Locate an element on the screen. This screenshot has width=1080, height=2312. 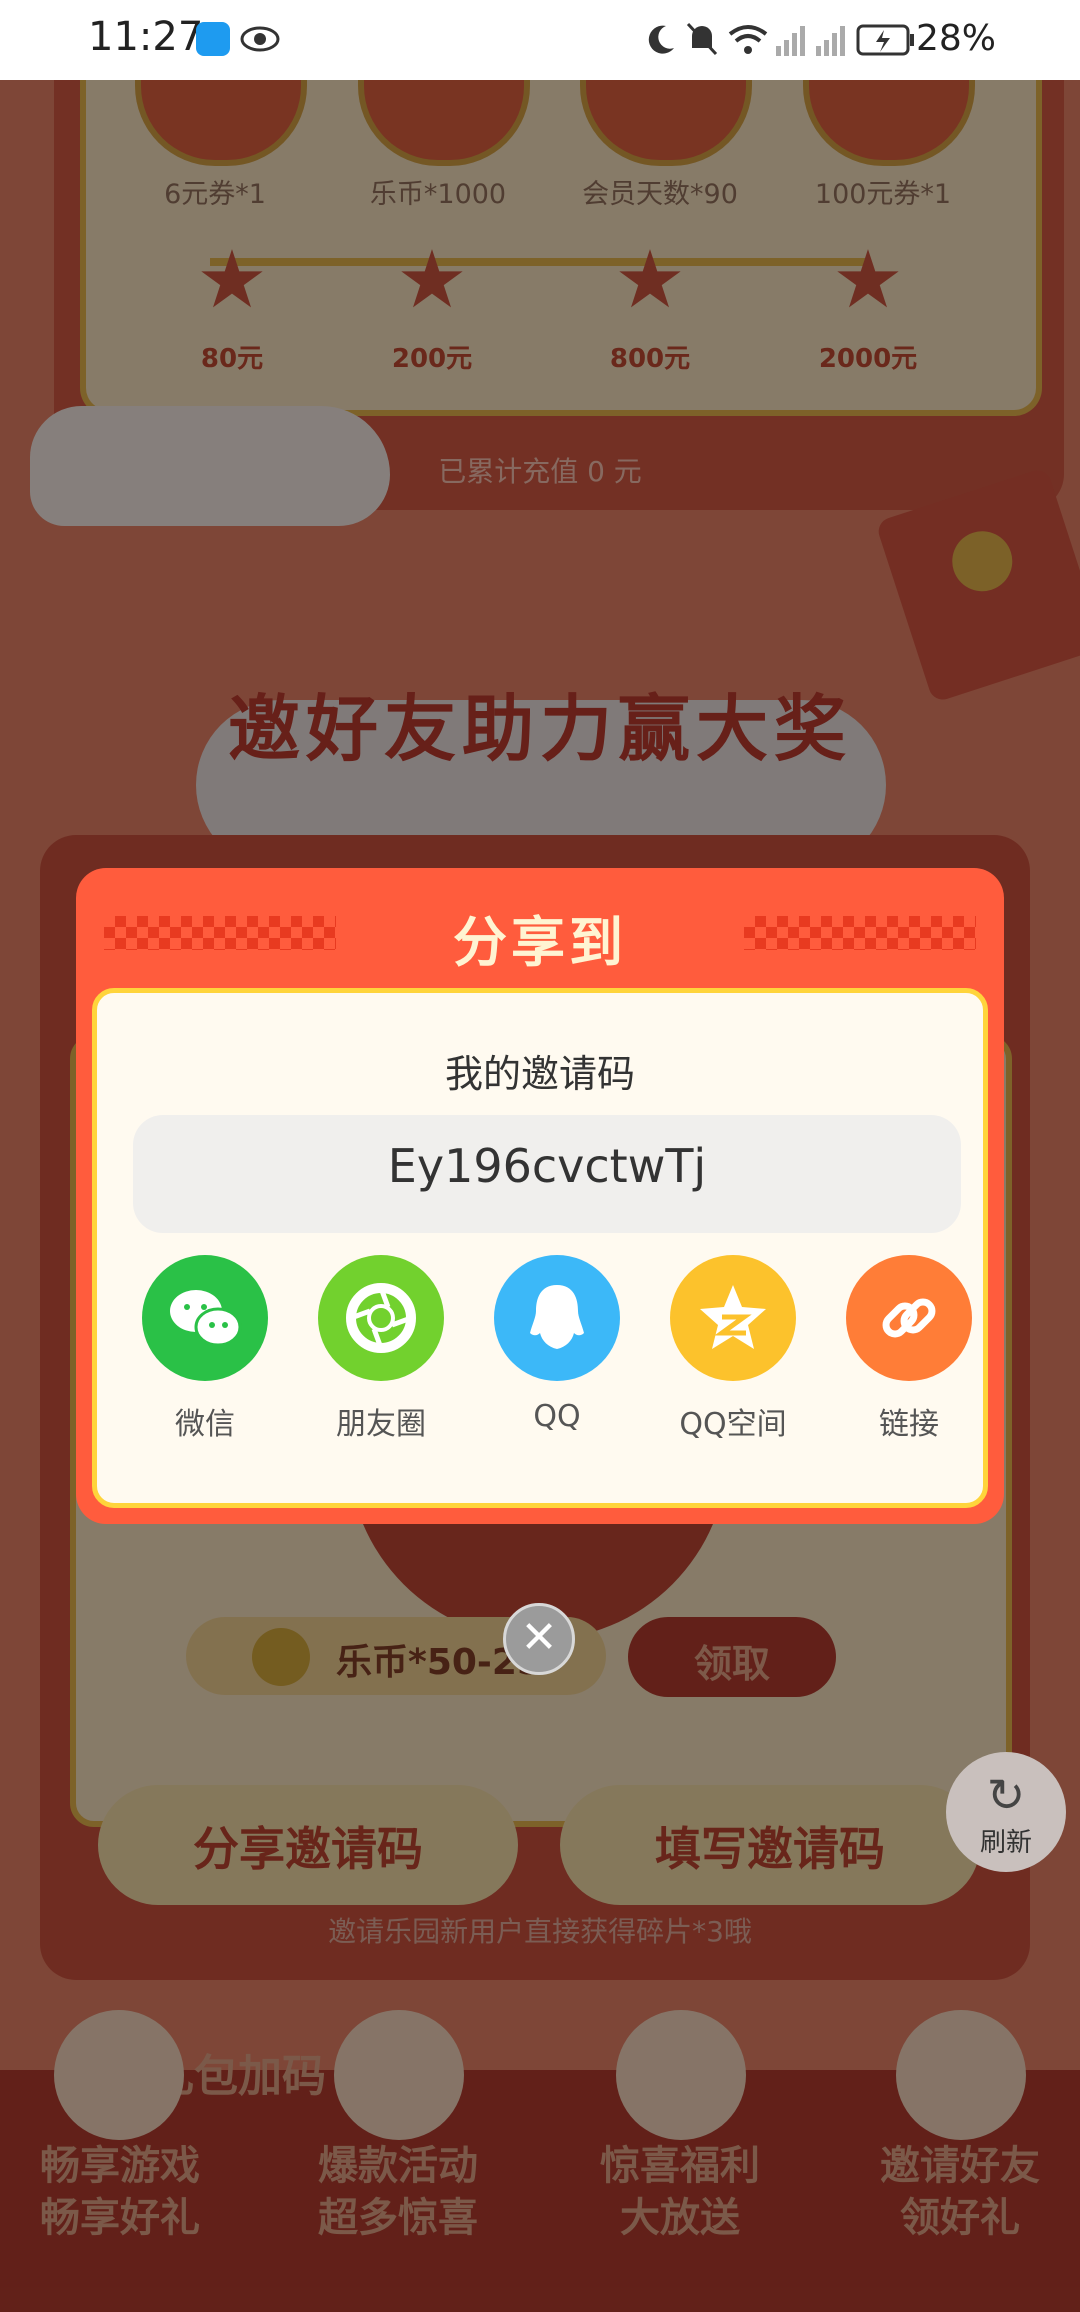
share-qzone: QQ空间 is located at coordinates (733, 1349).